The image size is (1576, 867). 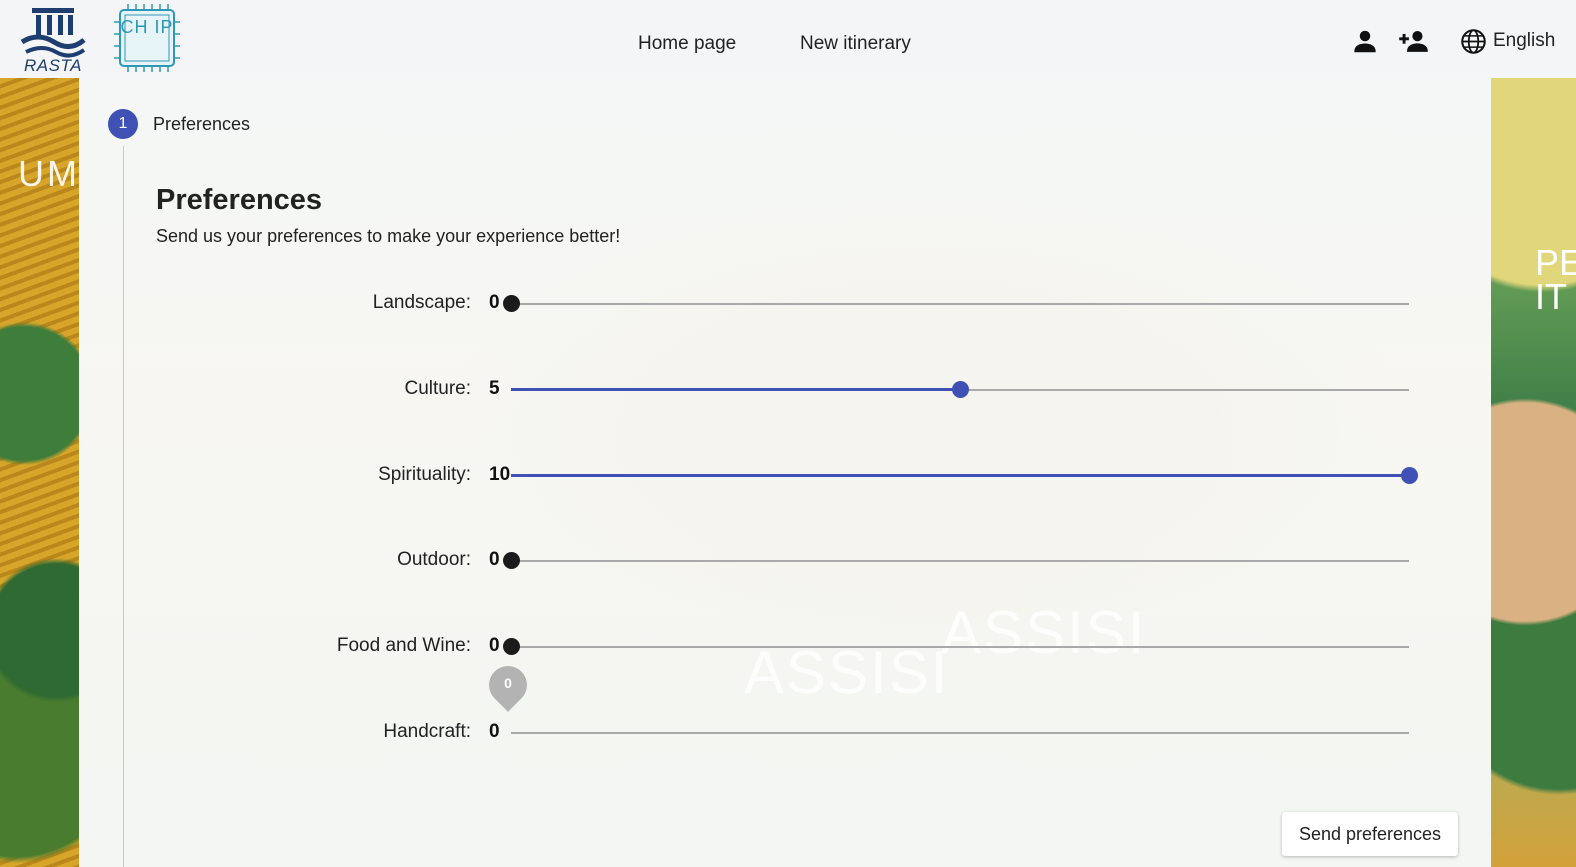 I want to click on slider-row-handcraft: Handcraft: 0 0, so click(x=788, y=704).